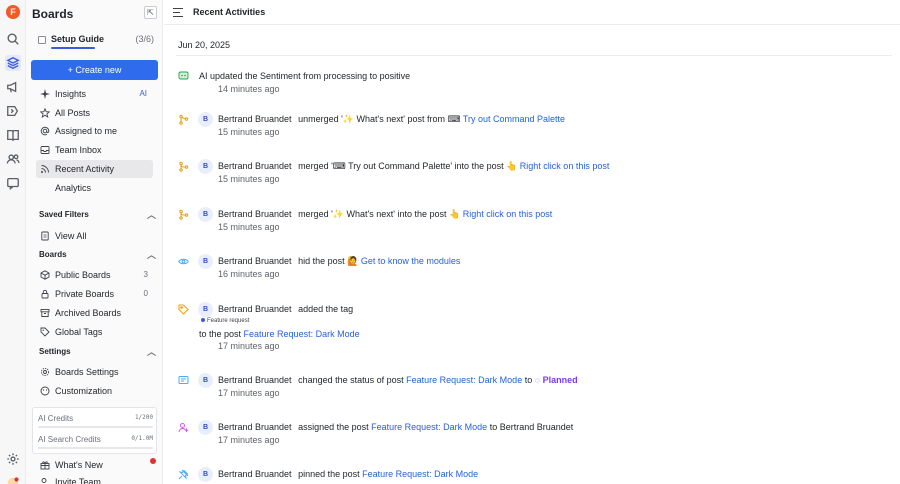  What do you see at coordinates (514, 119) in the screenshot?
I see `post-link: Try out Command Palette` at bounding box center [514, 119].